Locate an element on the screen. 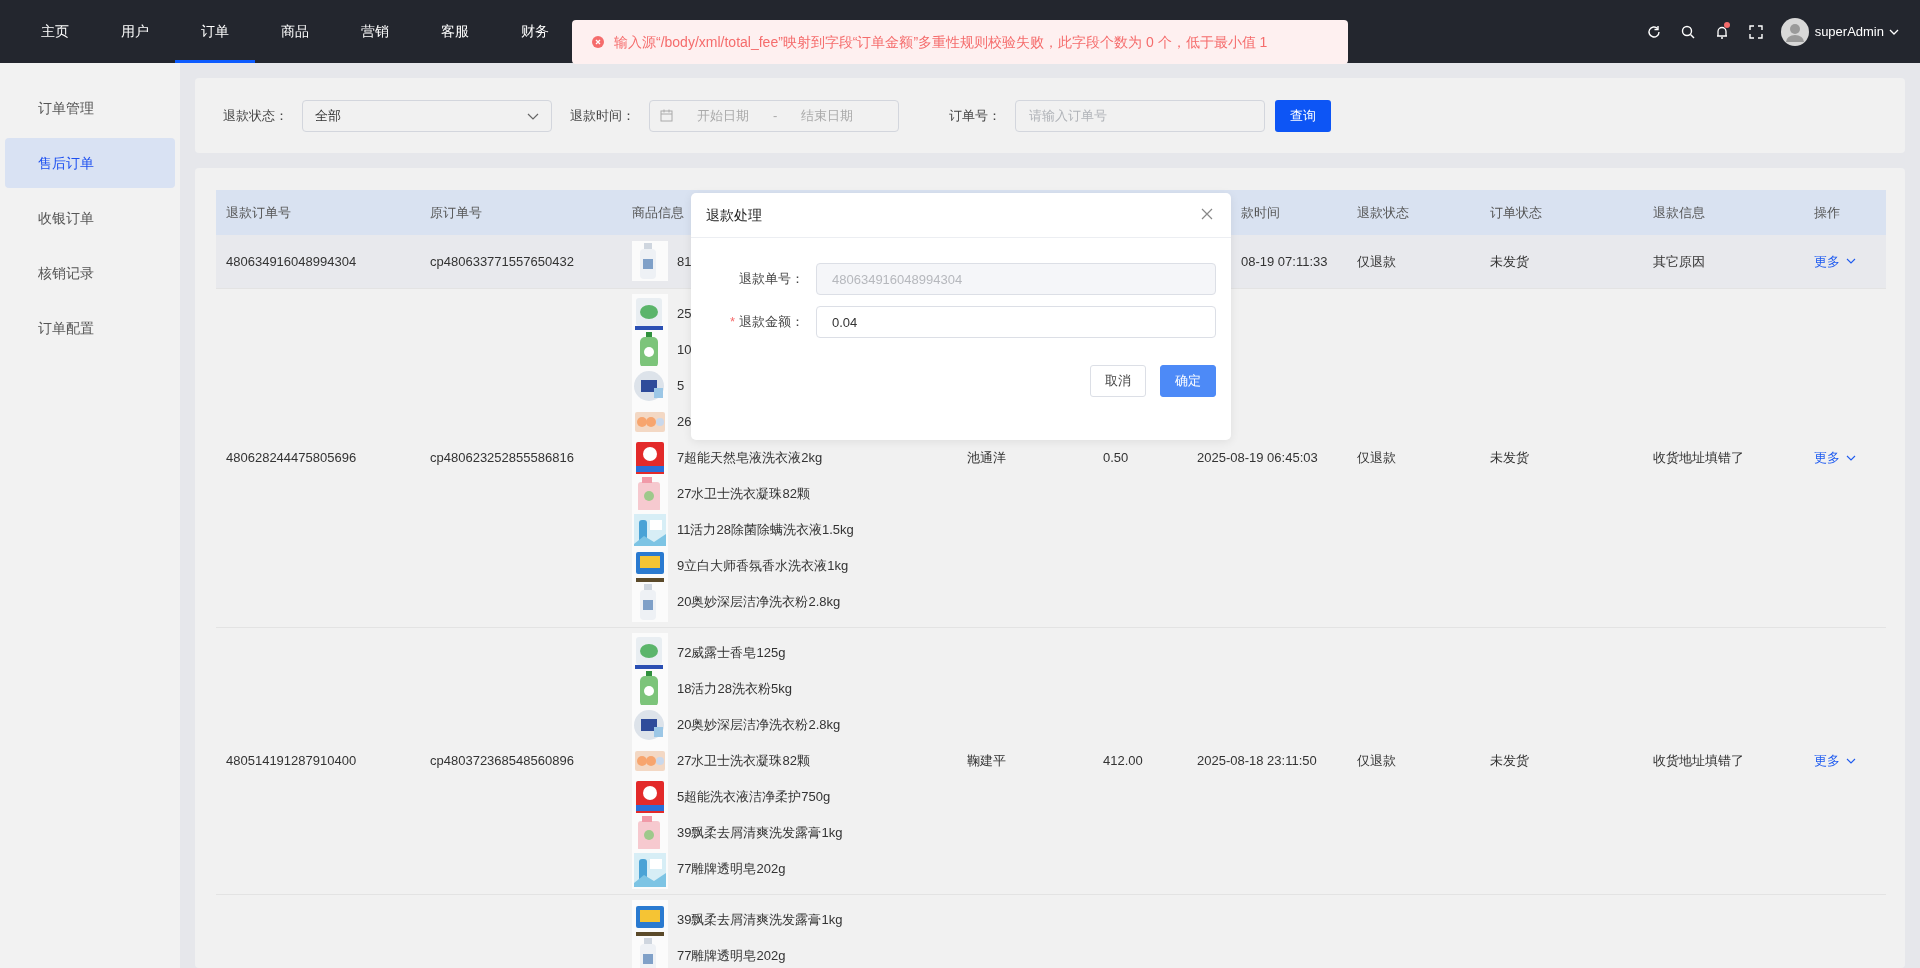 The height and width of the screenshot is (968, 1920). filter-label: 退款状态： is located at coordinates (255, 115).